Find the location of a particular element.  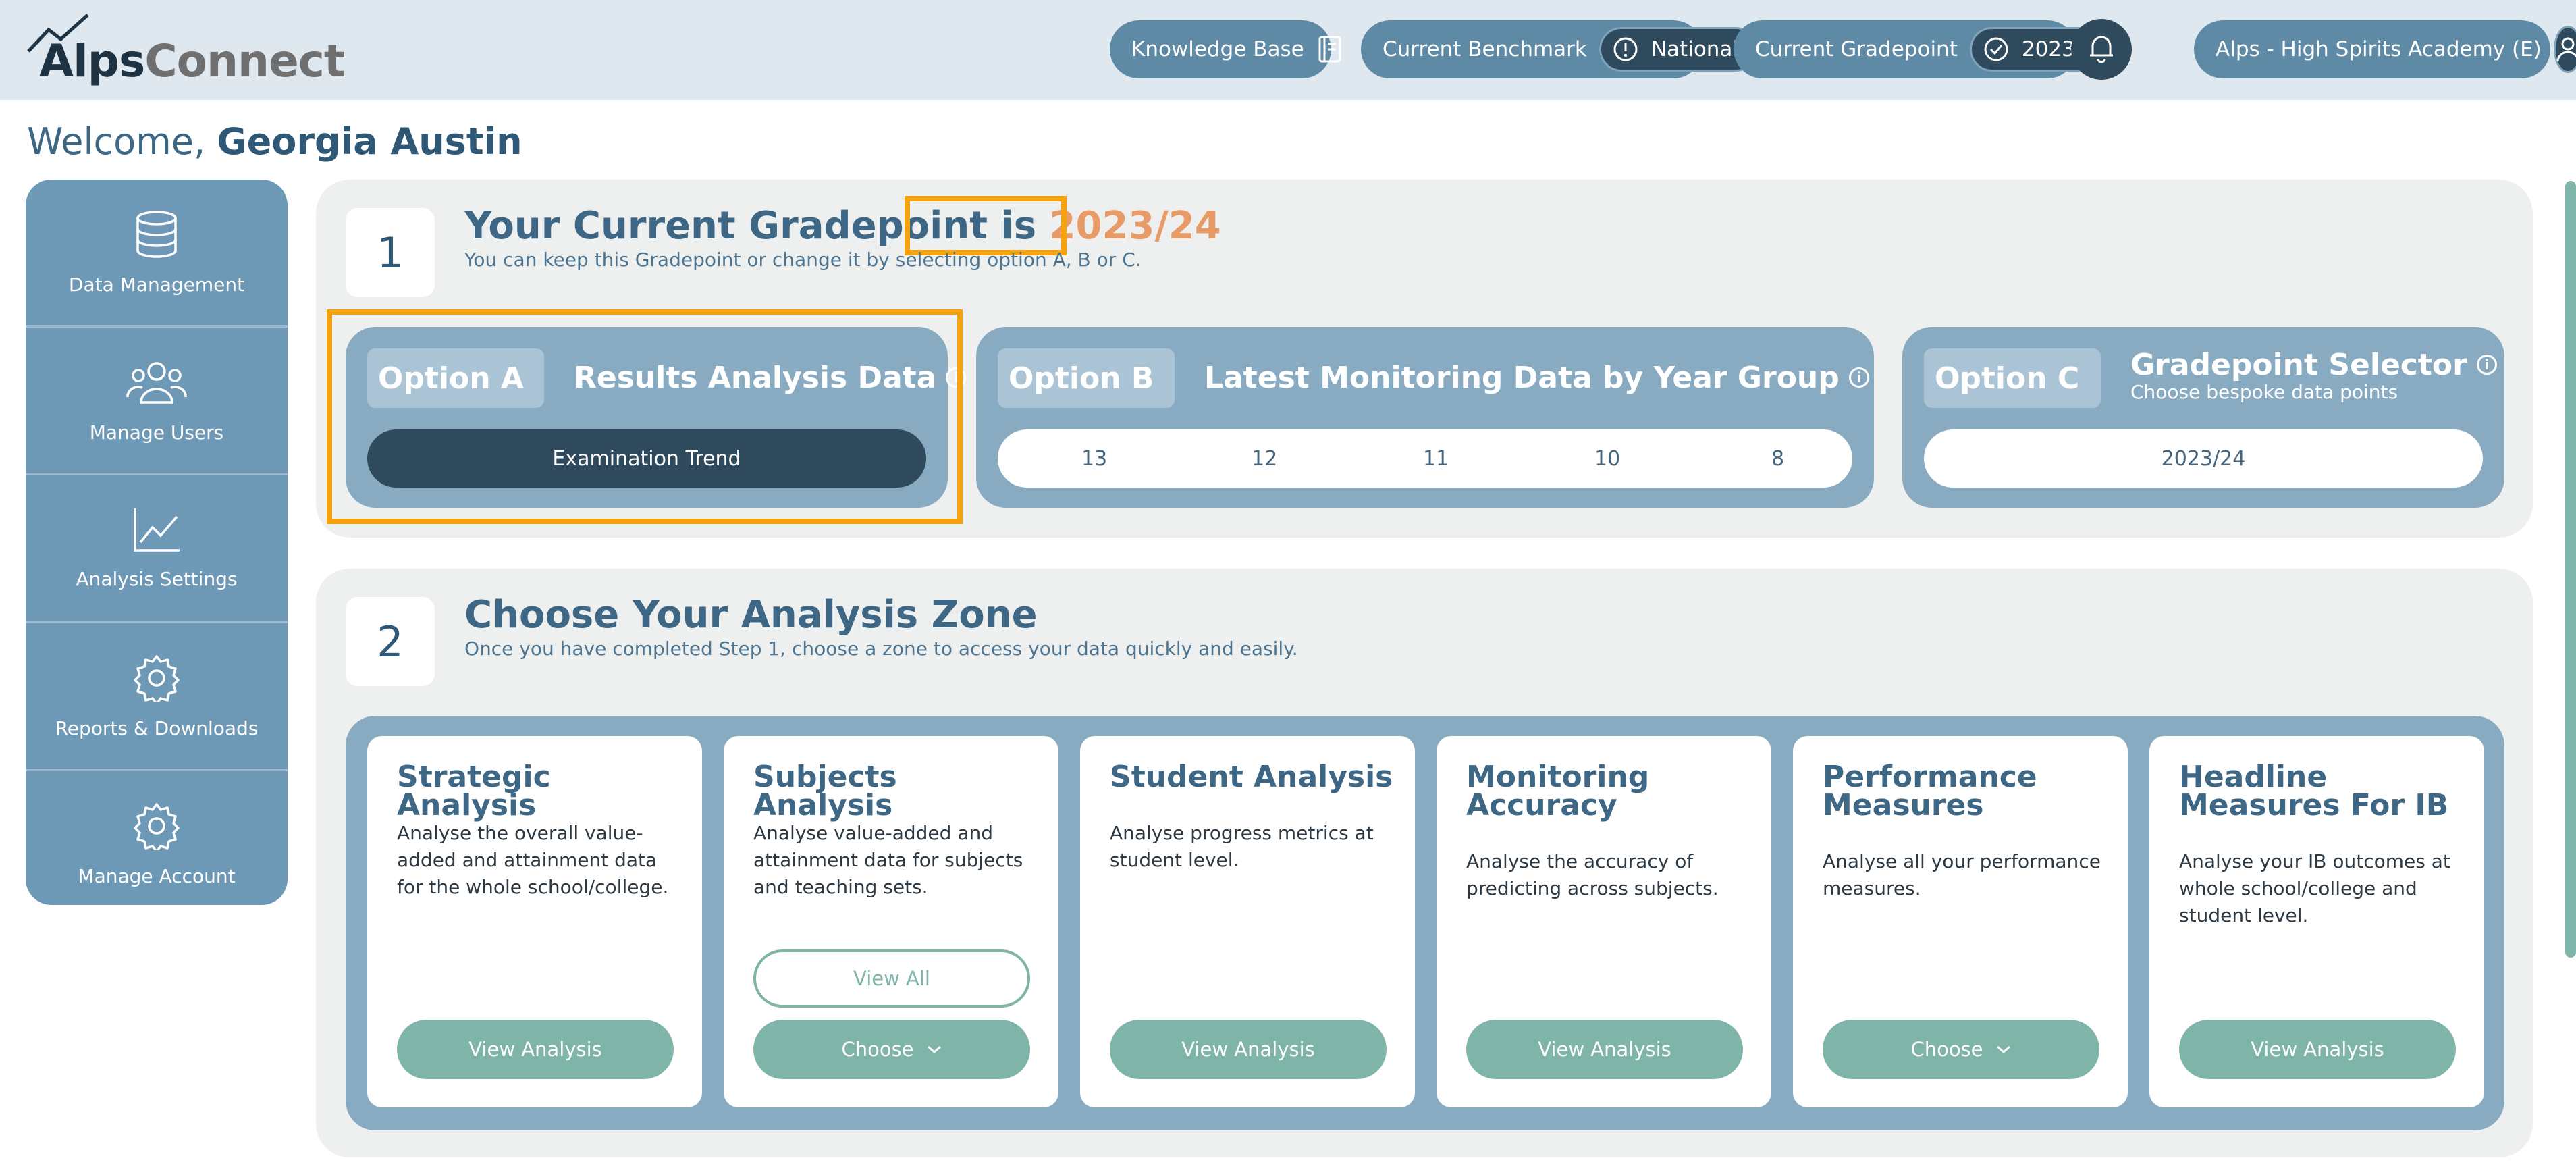

notifications-button is located at coordinates (2101, 49).